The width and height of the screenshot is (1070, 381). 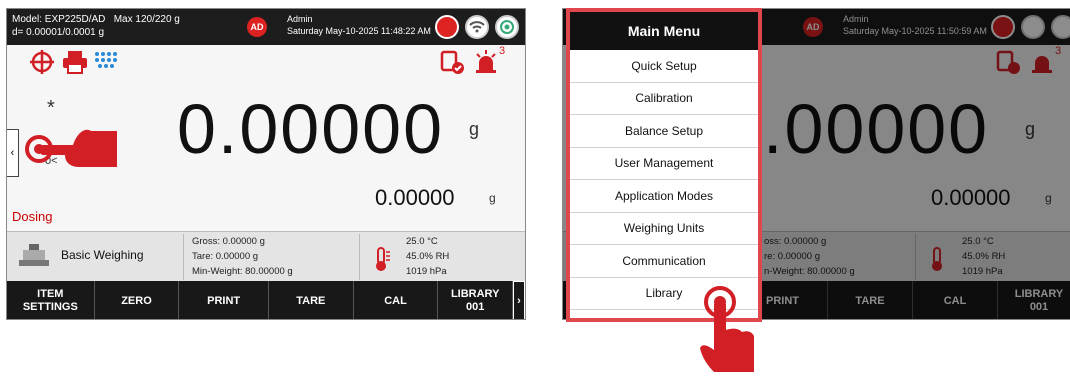 I want to click on humidity: 45.0% RH, so click(x=428, y=256).